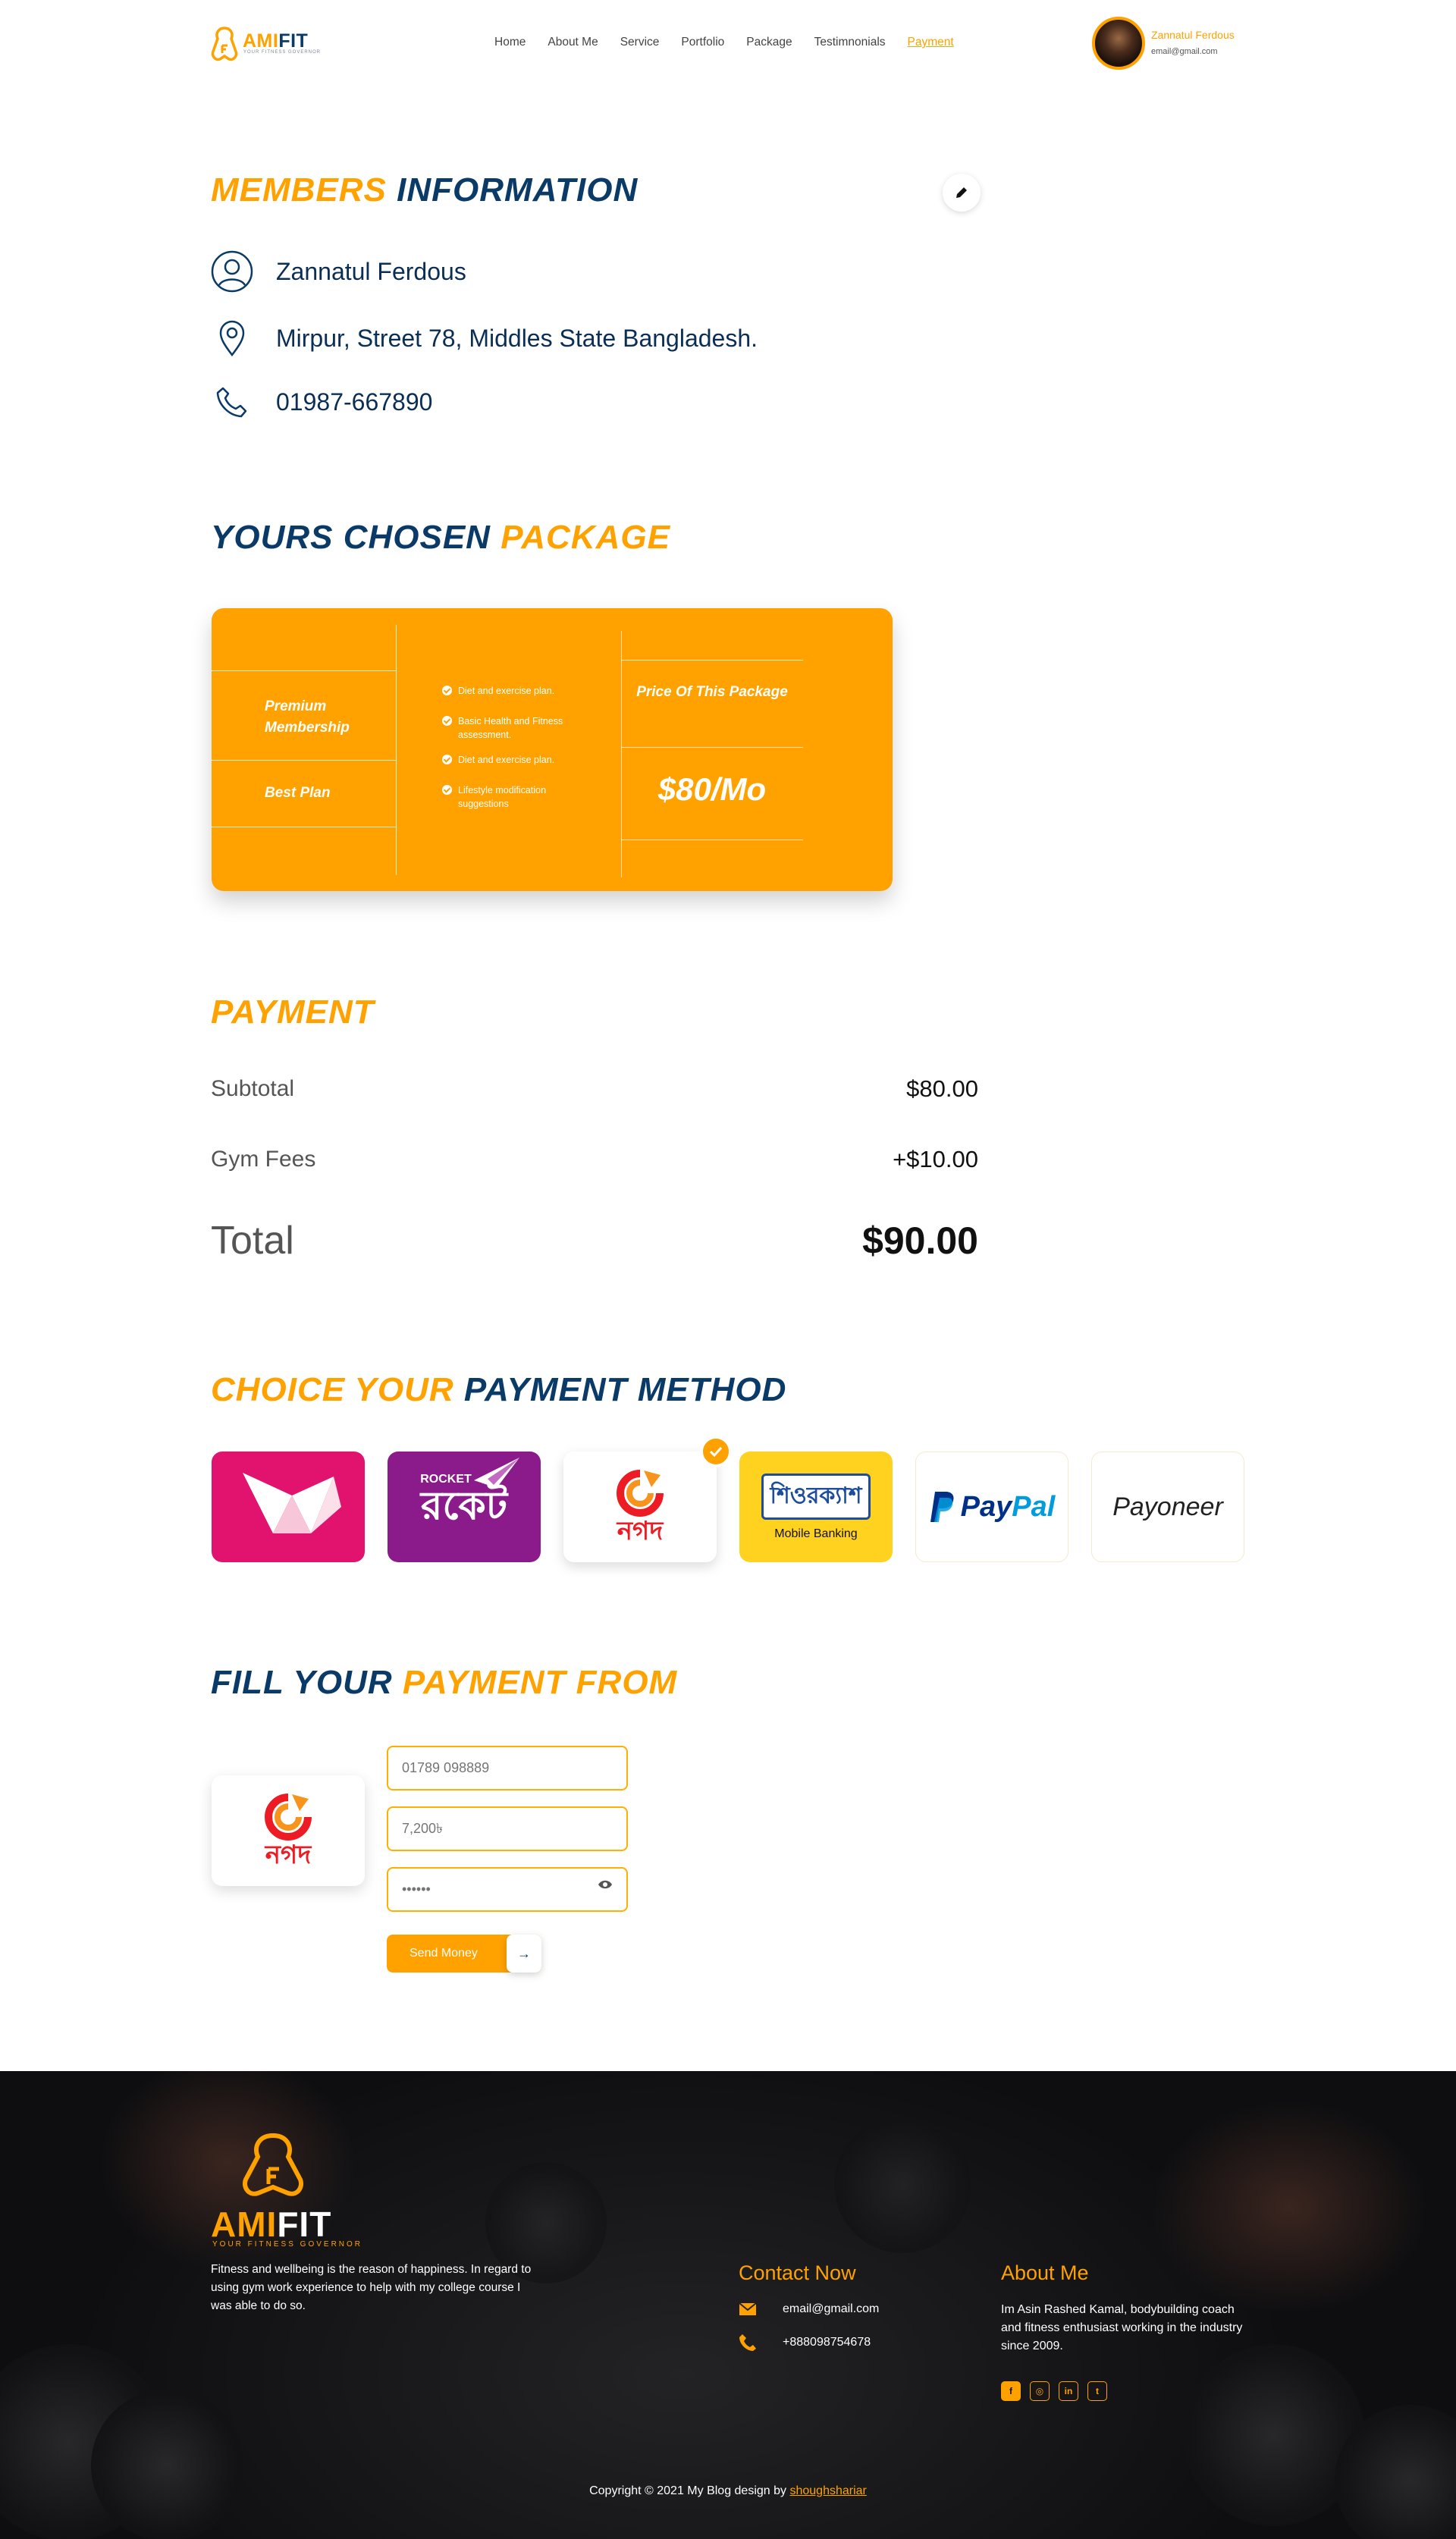  What do you see at coordinates (371, 271) in the screenshot?
I see `member-name: Zannatul Ferdous` at bounding box center [371, 271].